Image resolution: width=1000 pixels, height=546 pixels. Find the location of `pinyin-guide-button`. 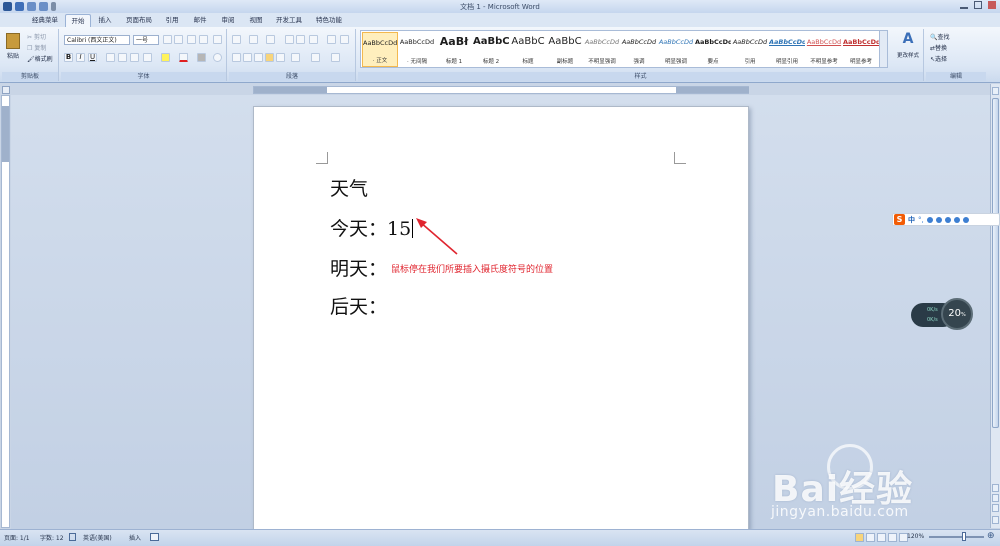

pinyin-guide-button is located at coordinates (191, 39).